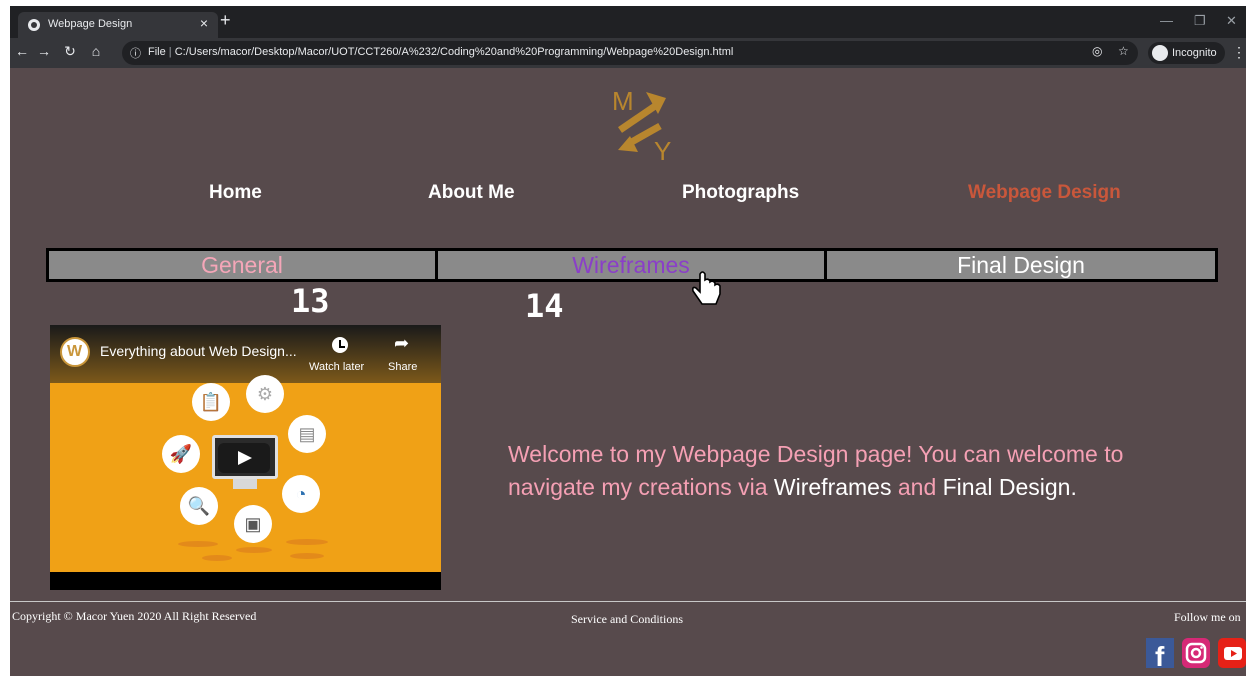 The width and height of the screenshot is (1246, 676). What do you see at coordinates (310, 301) in the screenshot?
I see `annotation-13: 13` at bounding box center [310, 301].